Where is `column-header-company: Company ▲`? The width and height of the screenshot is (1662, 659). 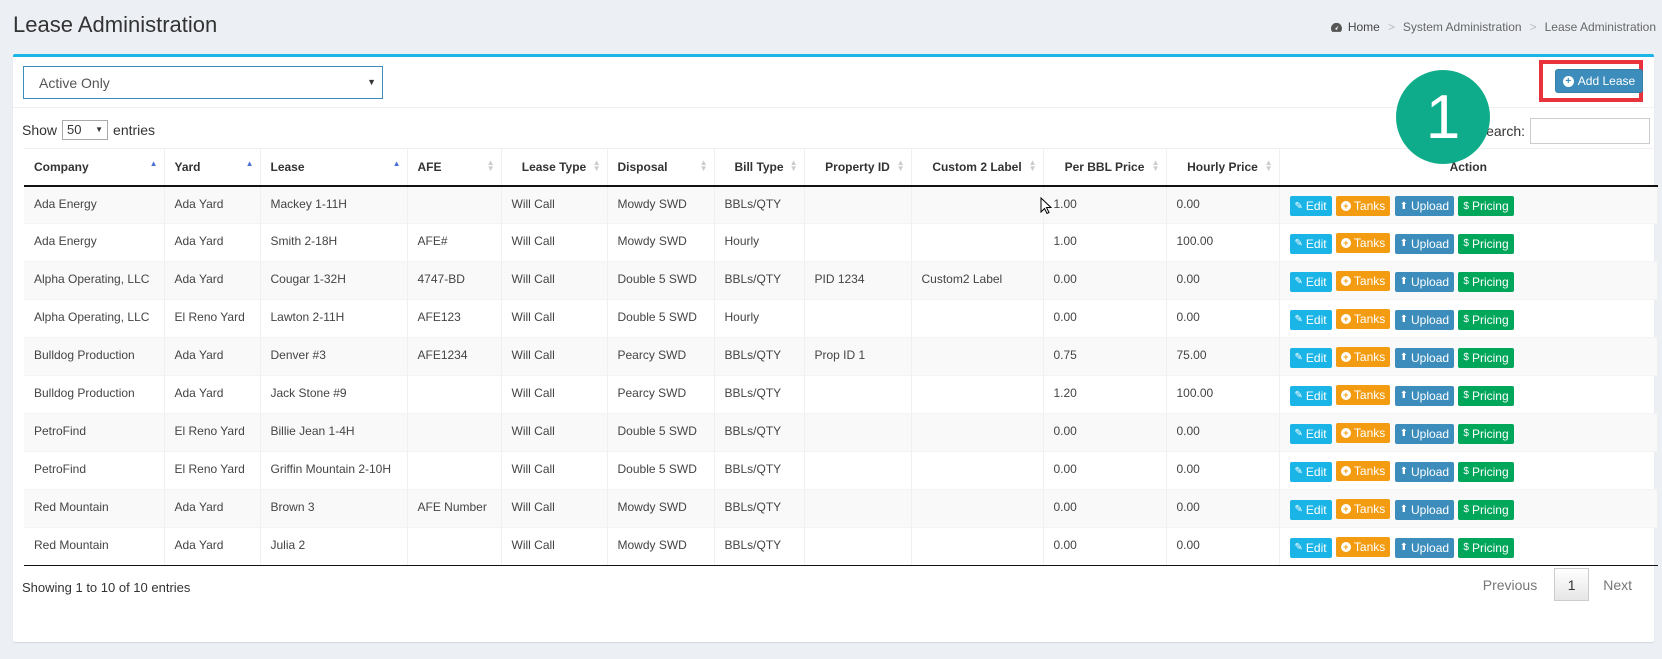 column-header-company: Company ▲ is located at coordinates (94, 167).